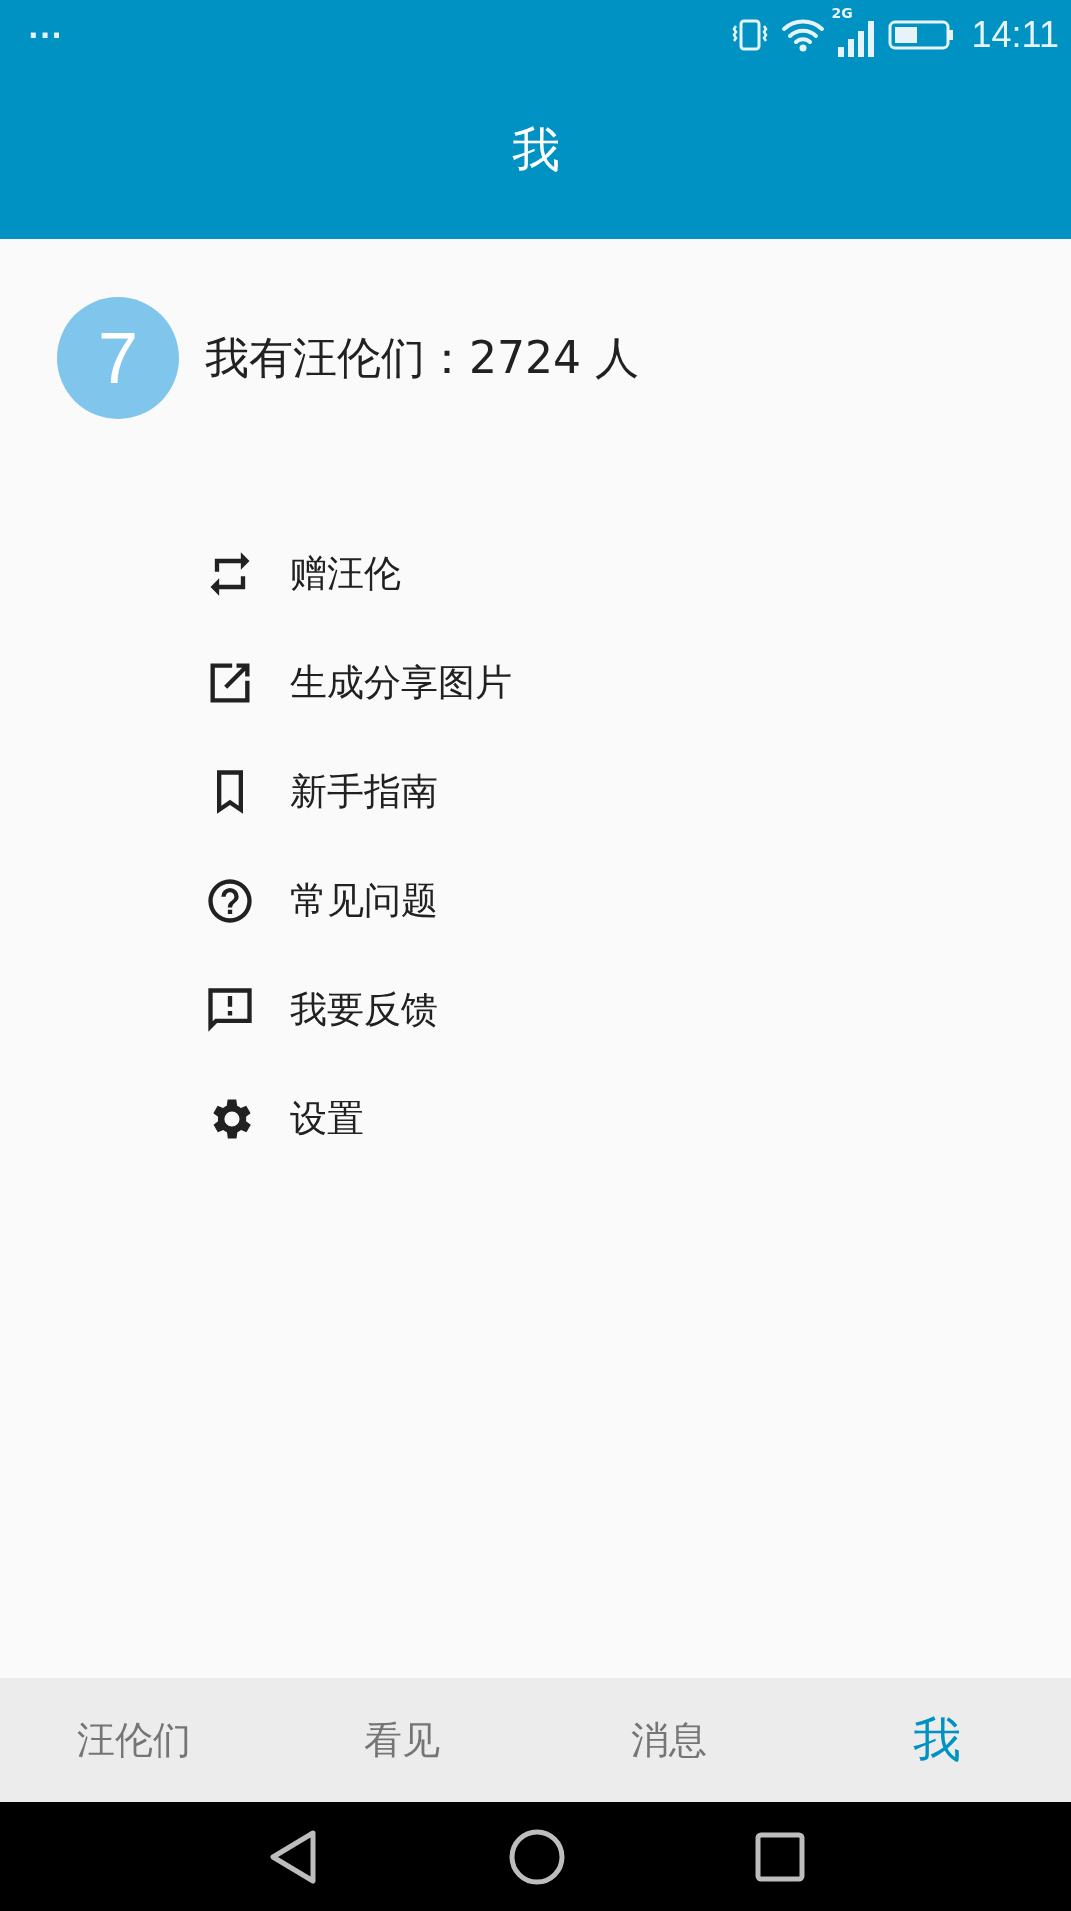 This screenshot has height=1911, width=1071. I want to click on clock: 14:11, so click(1015, 35).